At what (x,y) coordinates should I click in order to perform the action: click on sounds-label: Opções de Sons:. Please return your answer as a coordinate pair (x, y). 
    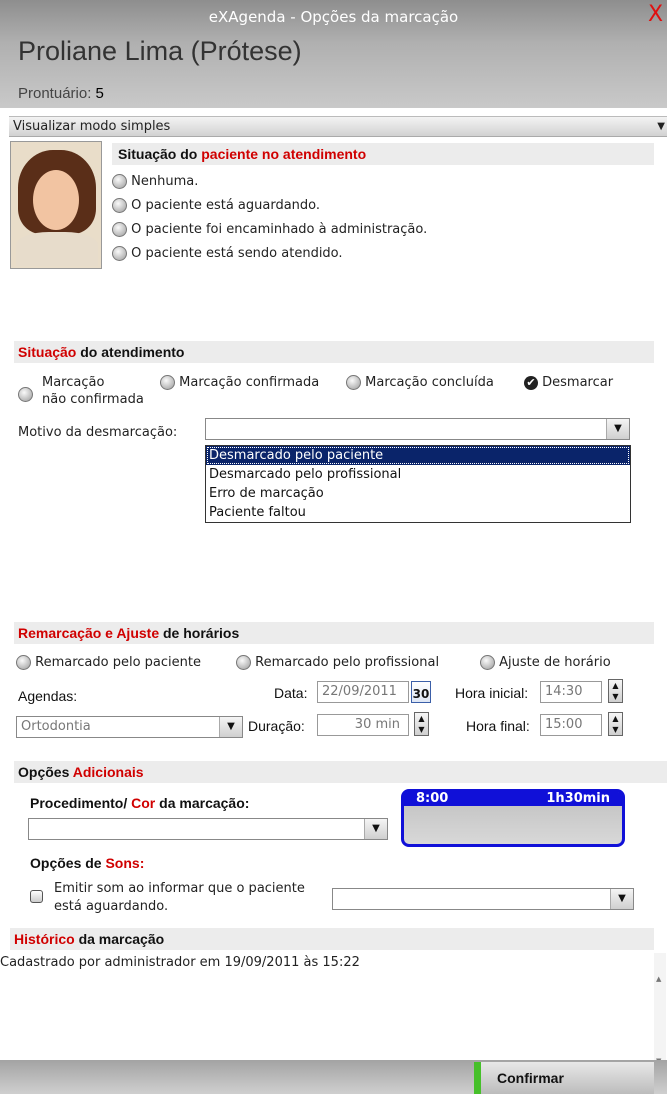
    Looking at the image, I should click on (87, 863).